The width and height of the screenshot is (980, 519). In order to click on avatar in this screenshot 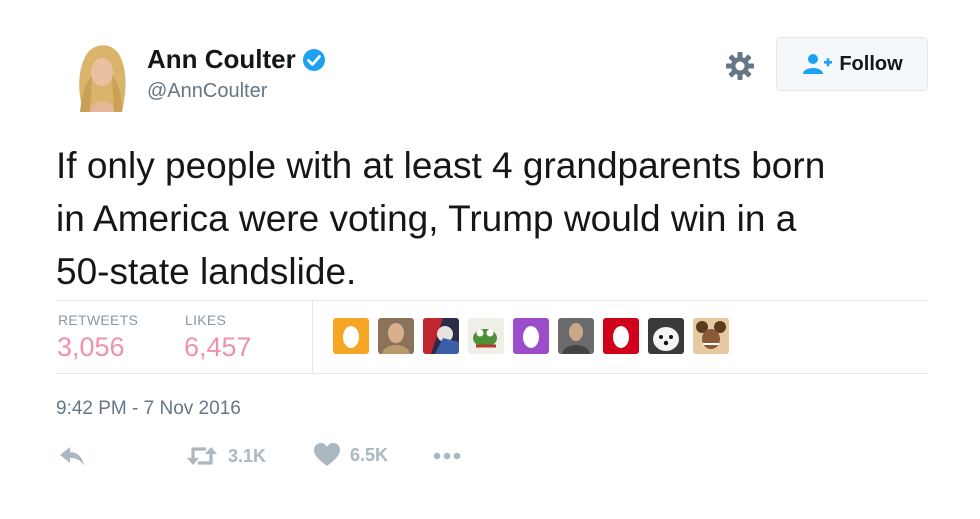, I will do `click(101, 77)`.